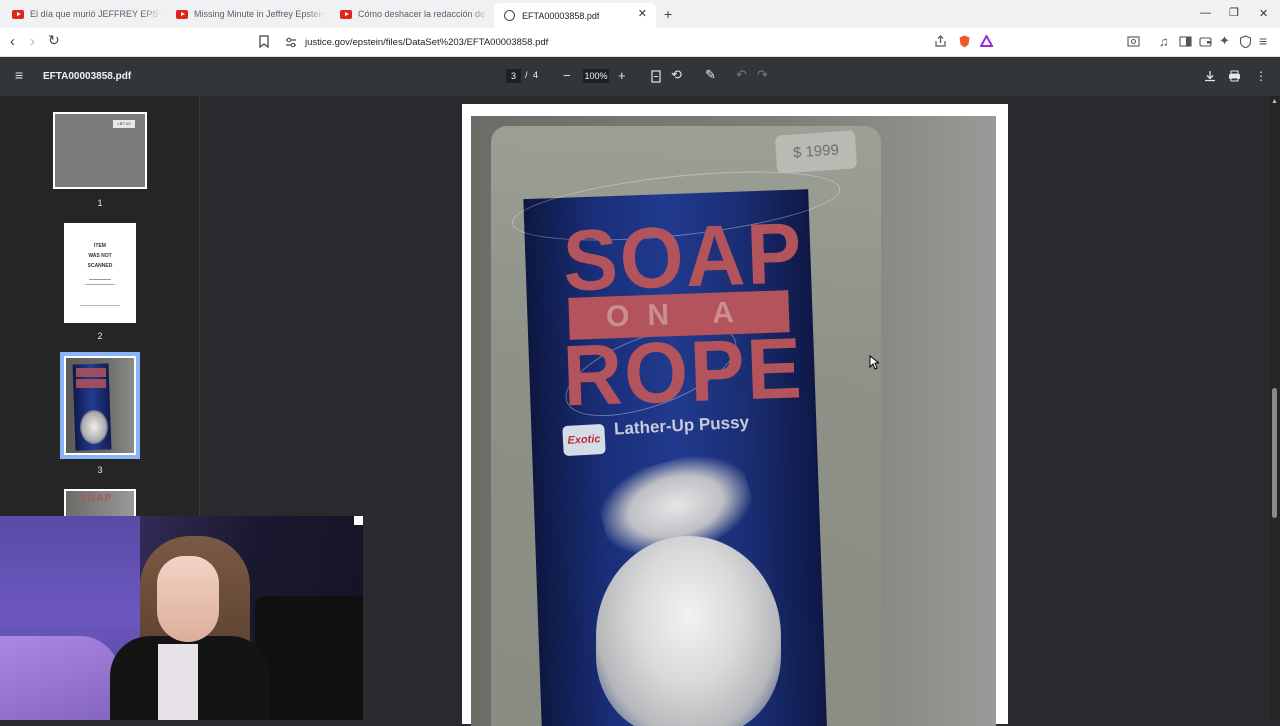  I want to click on page-thumbnail-1: LBT-03, so click(100, 150).